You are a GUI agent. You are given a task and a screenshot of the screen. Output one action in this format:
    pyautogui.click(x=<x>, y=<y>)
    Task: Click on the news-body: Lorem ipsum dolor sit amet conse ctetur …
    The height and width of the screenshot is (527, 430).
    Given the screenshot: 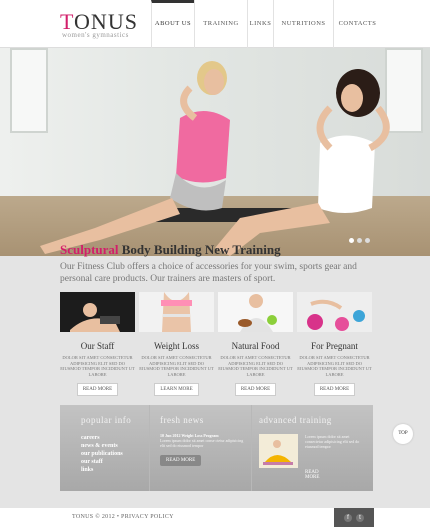 What is the action you would take?
    pyautogui.click(x=202, y=443)
    